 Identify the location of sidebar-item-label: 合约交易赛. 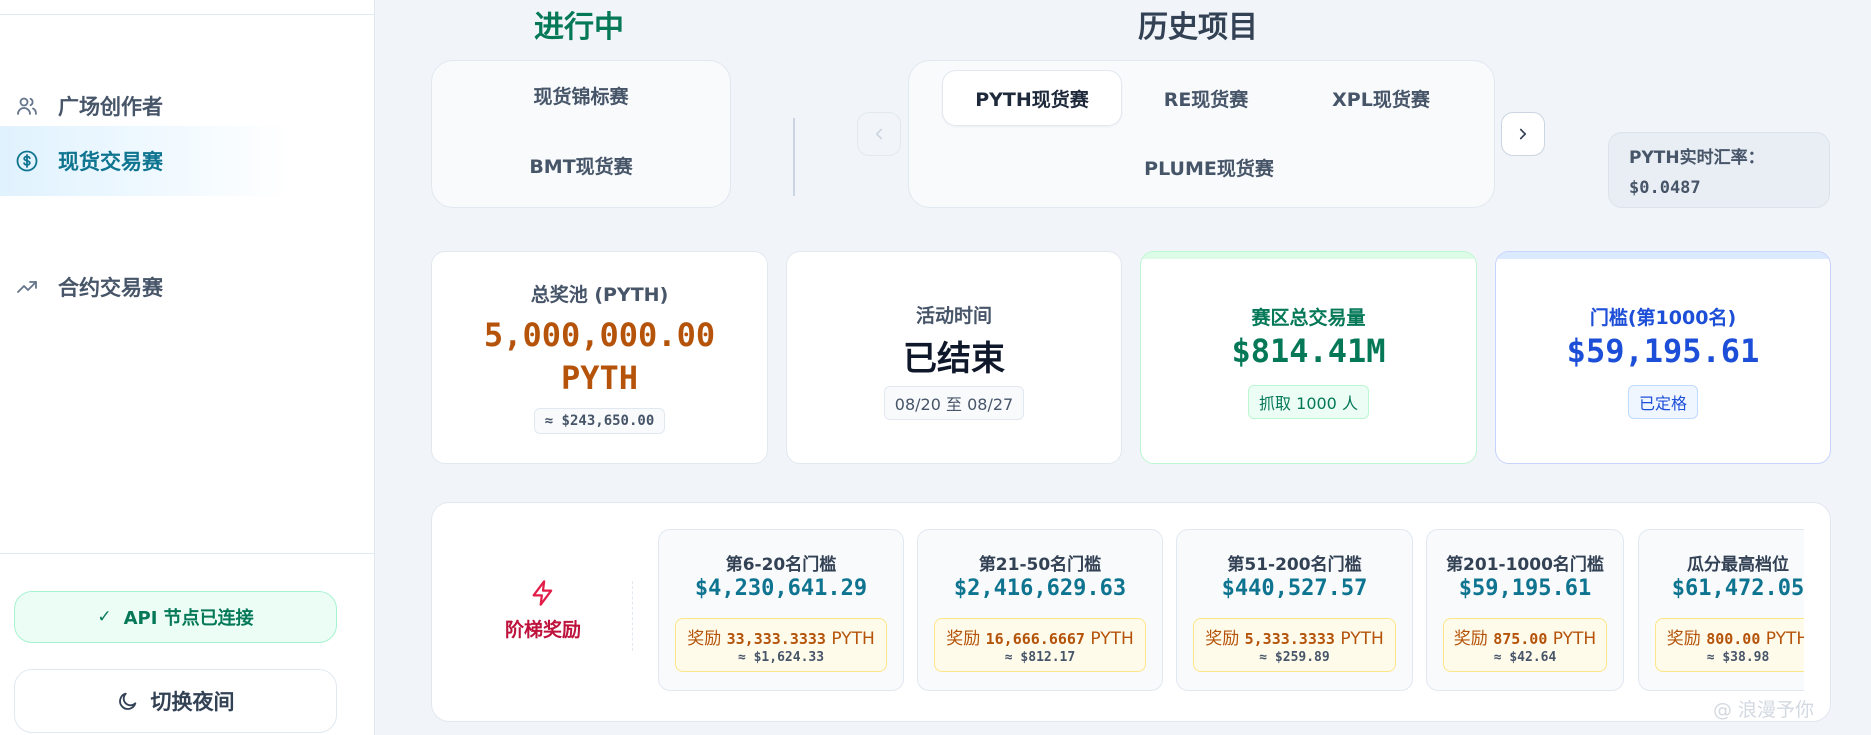
(110, 288).